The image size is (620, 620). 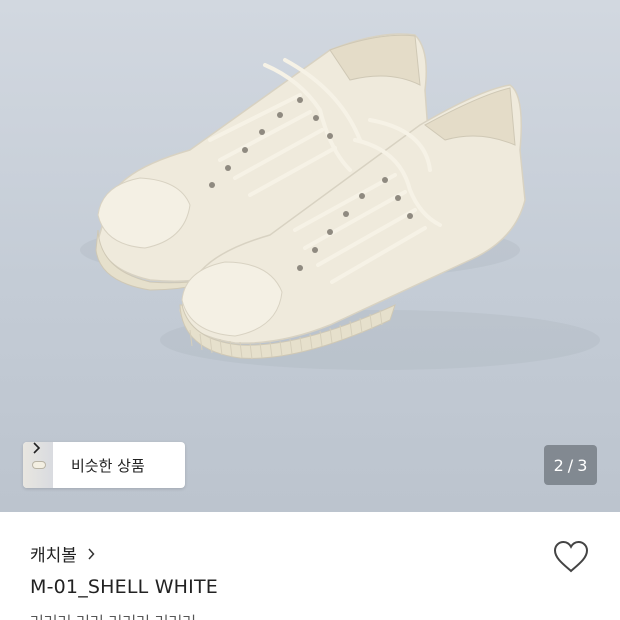 I want to click on similar-items-button: 비슷한 상품, so click(x=104, y=465).